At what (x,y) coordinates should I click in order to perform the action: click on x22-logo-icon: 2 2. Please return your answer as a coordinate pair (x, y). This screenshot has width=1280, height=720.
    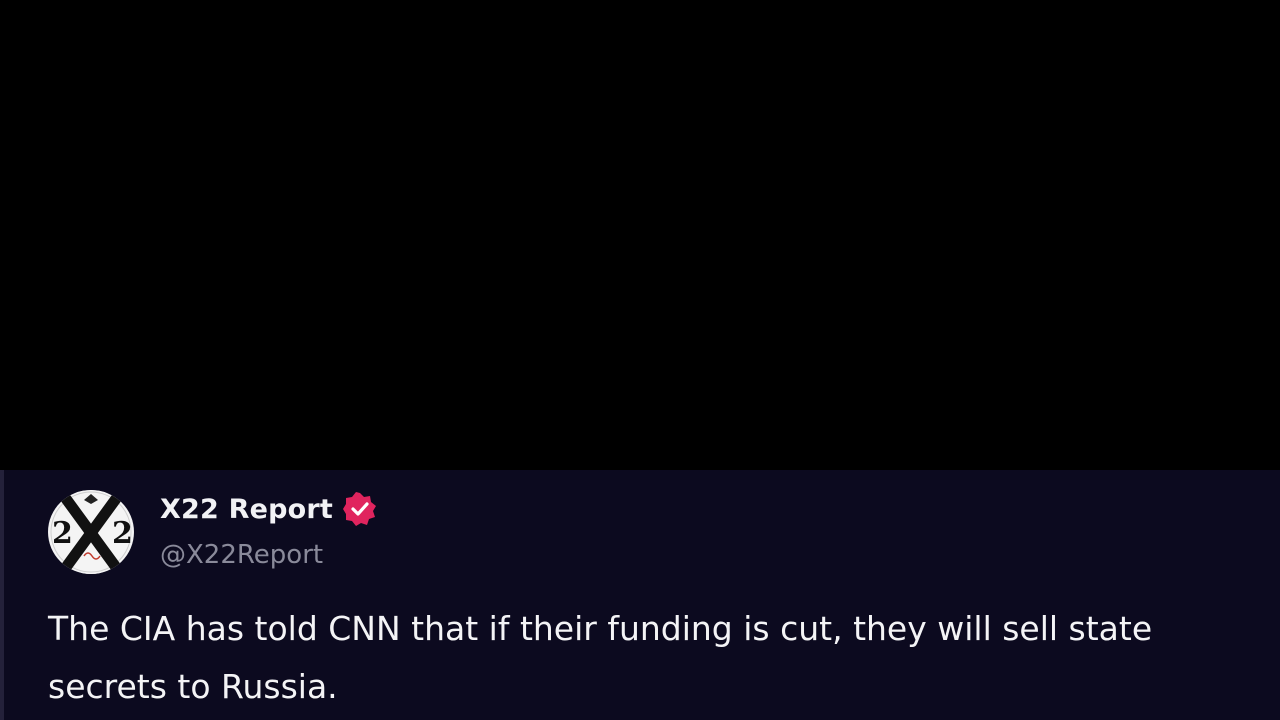
    Looking at the image, I should click on (91, 532).